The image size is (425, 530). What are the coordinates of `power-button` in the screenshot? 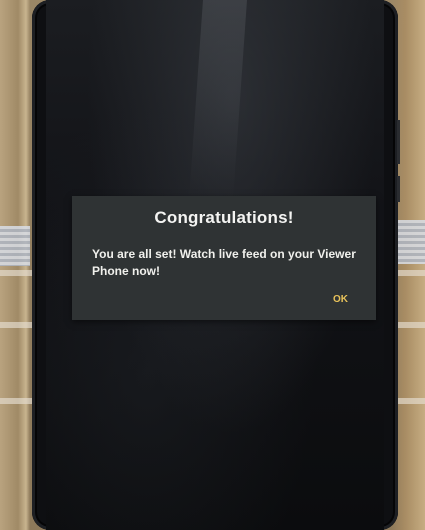 It's located at (398, 189).